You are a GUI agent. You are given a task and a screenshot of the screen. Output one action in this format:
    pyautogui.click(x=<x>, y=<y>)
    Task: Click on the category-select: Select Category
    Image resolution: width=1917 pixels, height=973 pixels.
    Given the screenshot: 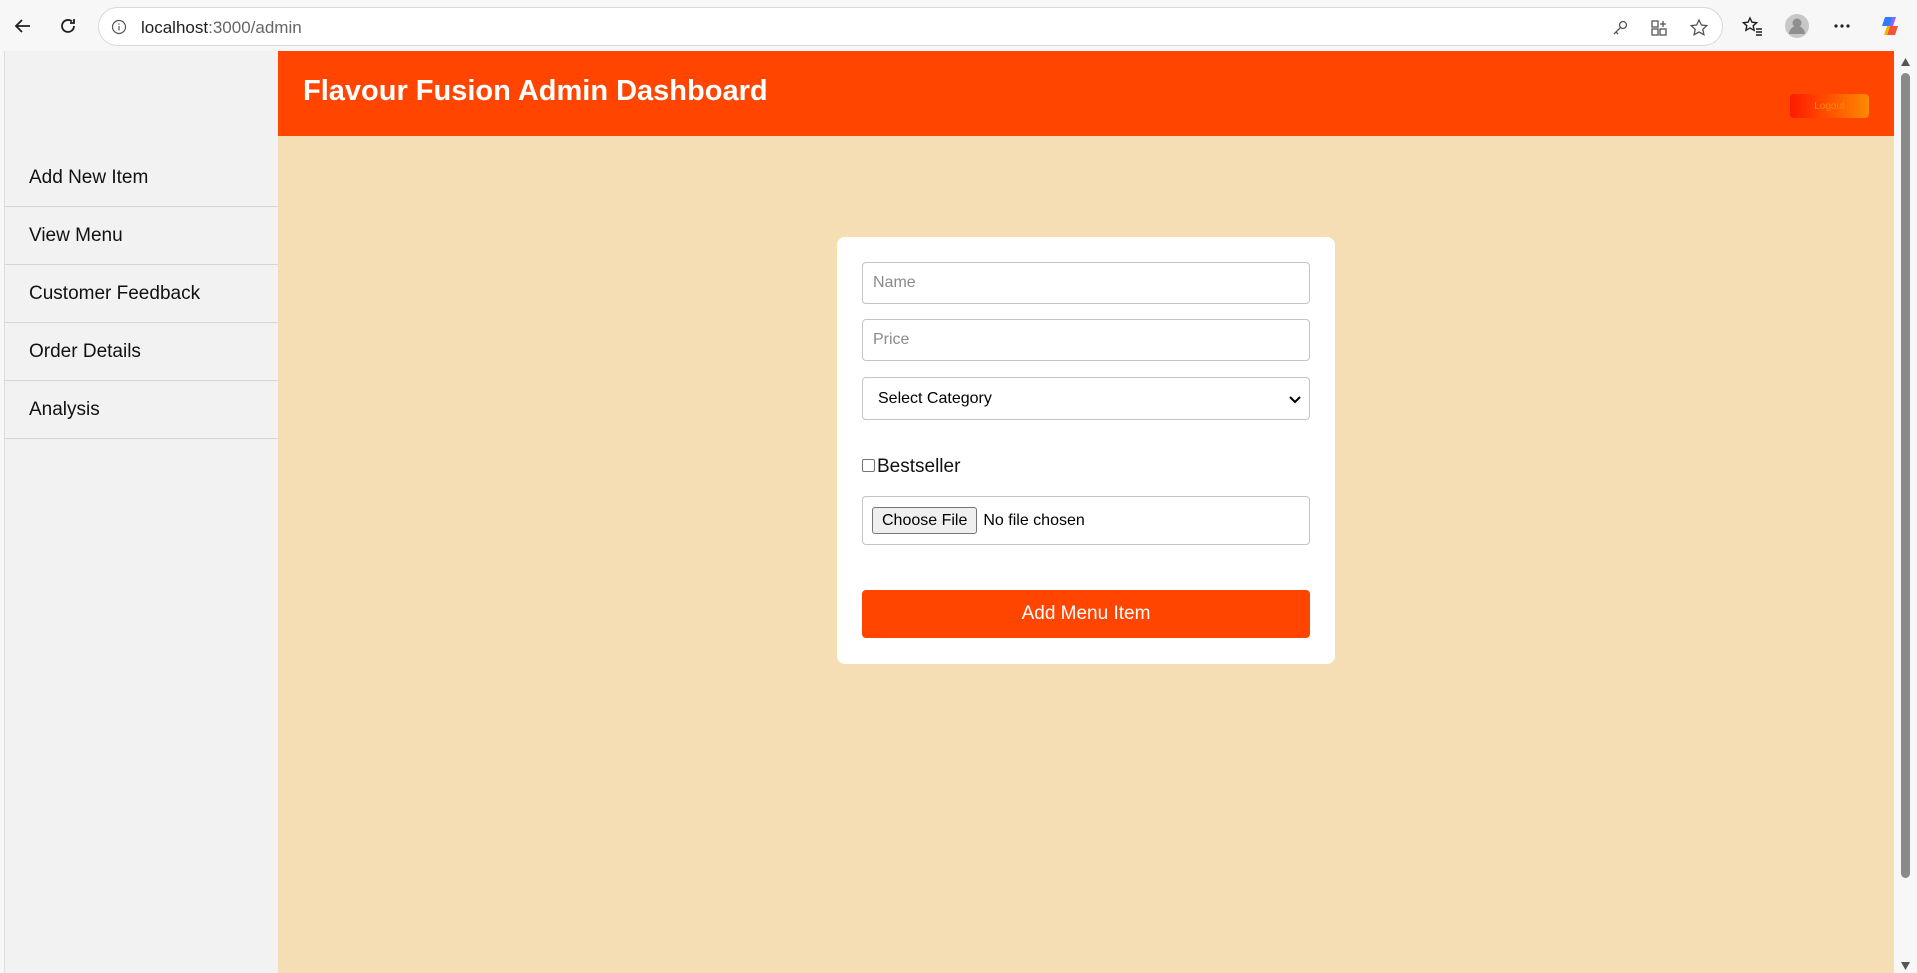 What is the action you would take?
    pyautogui.click(x=1086, y=398)
    